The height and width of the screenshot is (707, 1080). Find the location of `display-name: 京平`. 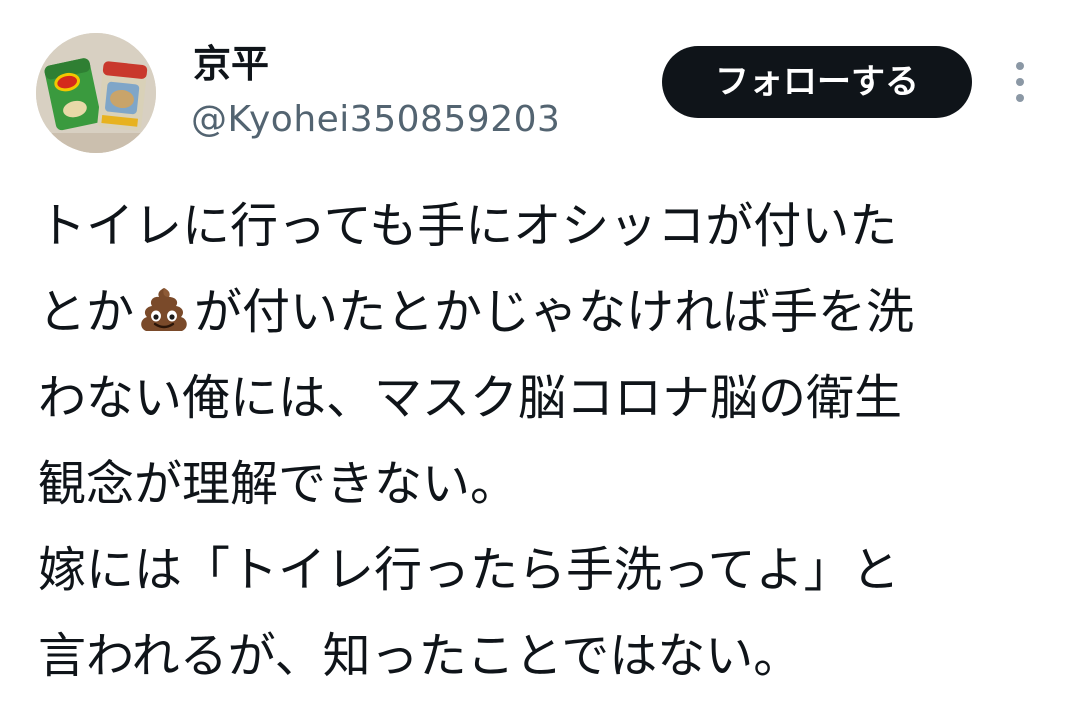

display-name: 京平 is located at coordinates (231, 64).